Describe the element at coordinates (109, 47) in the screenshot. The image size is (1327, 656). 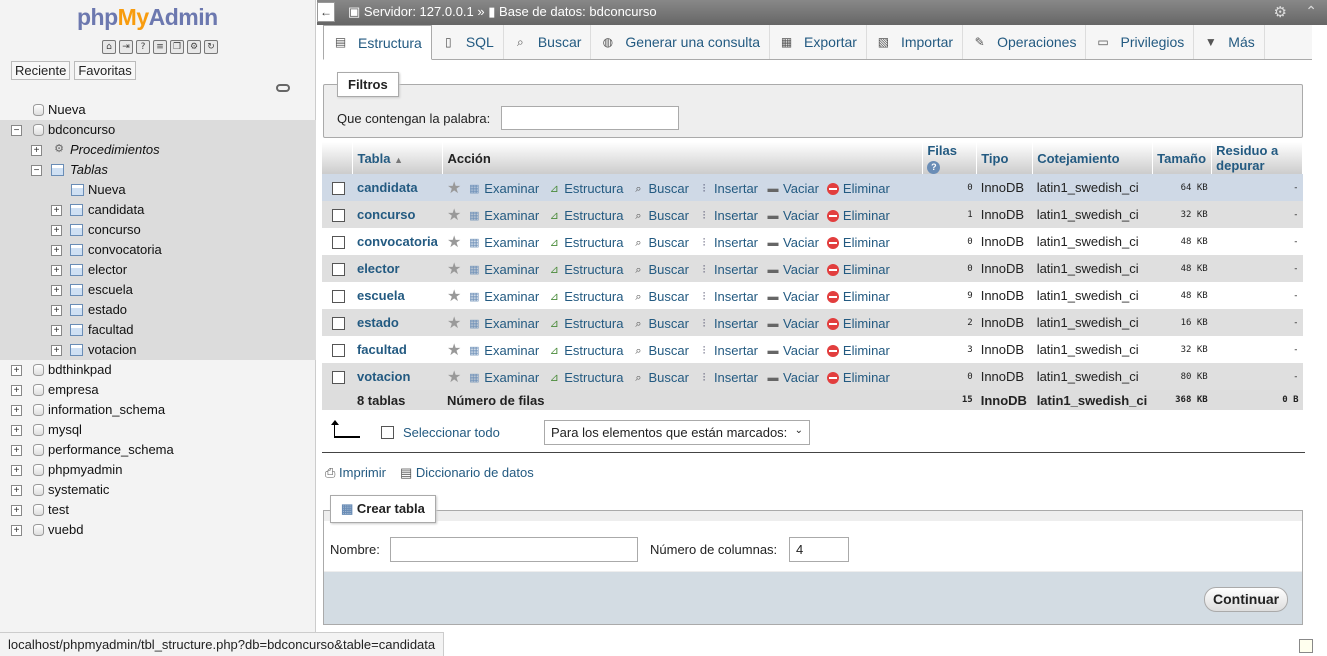
I see `home-icon: ⌂` at that location.